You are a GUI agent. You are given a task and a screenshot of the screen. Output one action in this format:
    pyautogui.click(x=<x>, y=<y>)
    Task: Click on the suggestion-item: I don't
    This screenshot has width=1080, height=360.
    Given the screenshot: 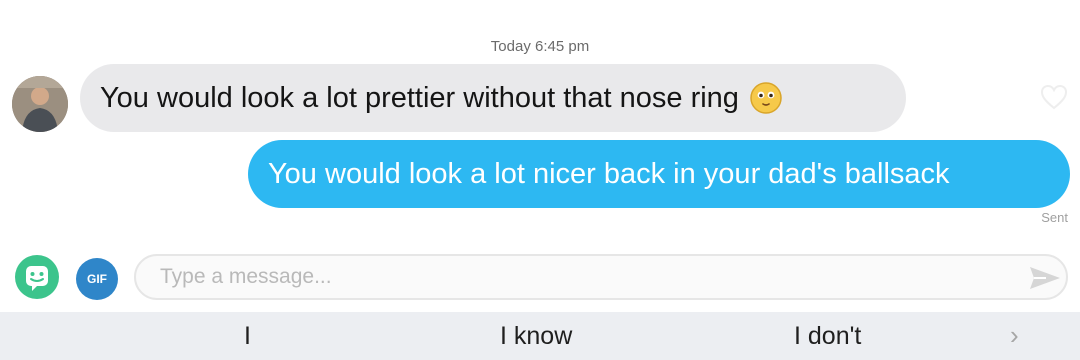 What is the action you would take?
    pyautogui.click(x=827, y=336)
    